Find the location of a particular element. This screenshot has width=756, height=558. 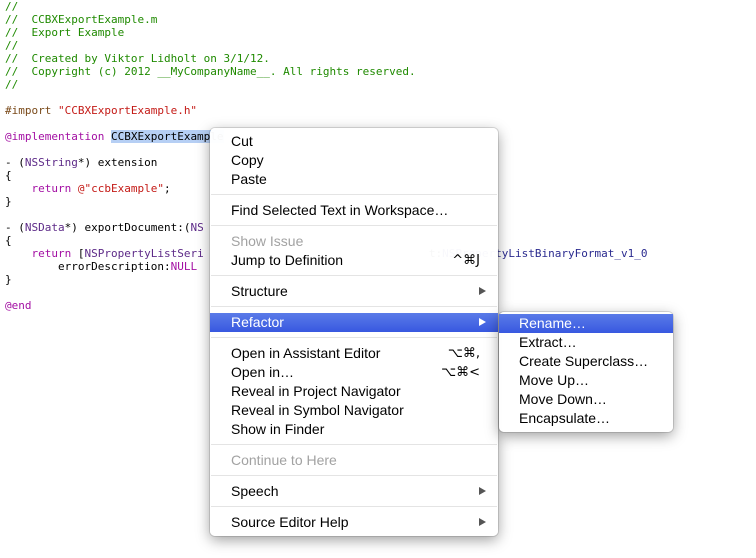

code-line: errorDescription:NULL is located at coordinates (101, 266).